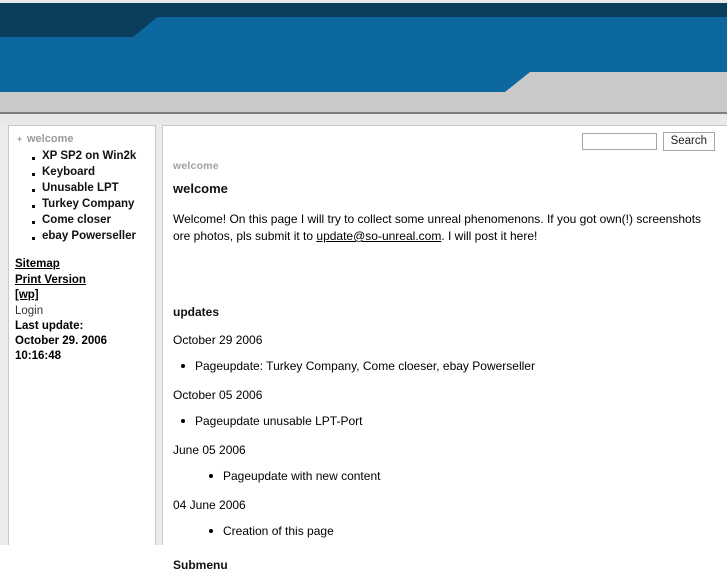 Image resolution: width=727 pixels, height=572 pixels. Describe the element at coordinates (489, 236) in the screenshot. I see `intro-text-after: . I will post it here!` at that location.